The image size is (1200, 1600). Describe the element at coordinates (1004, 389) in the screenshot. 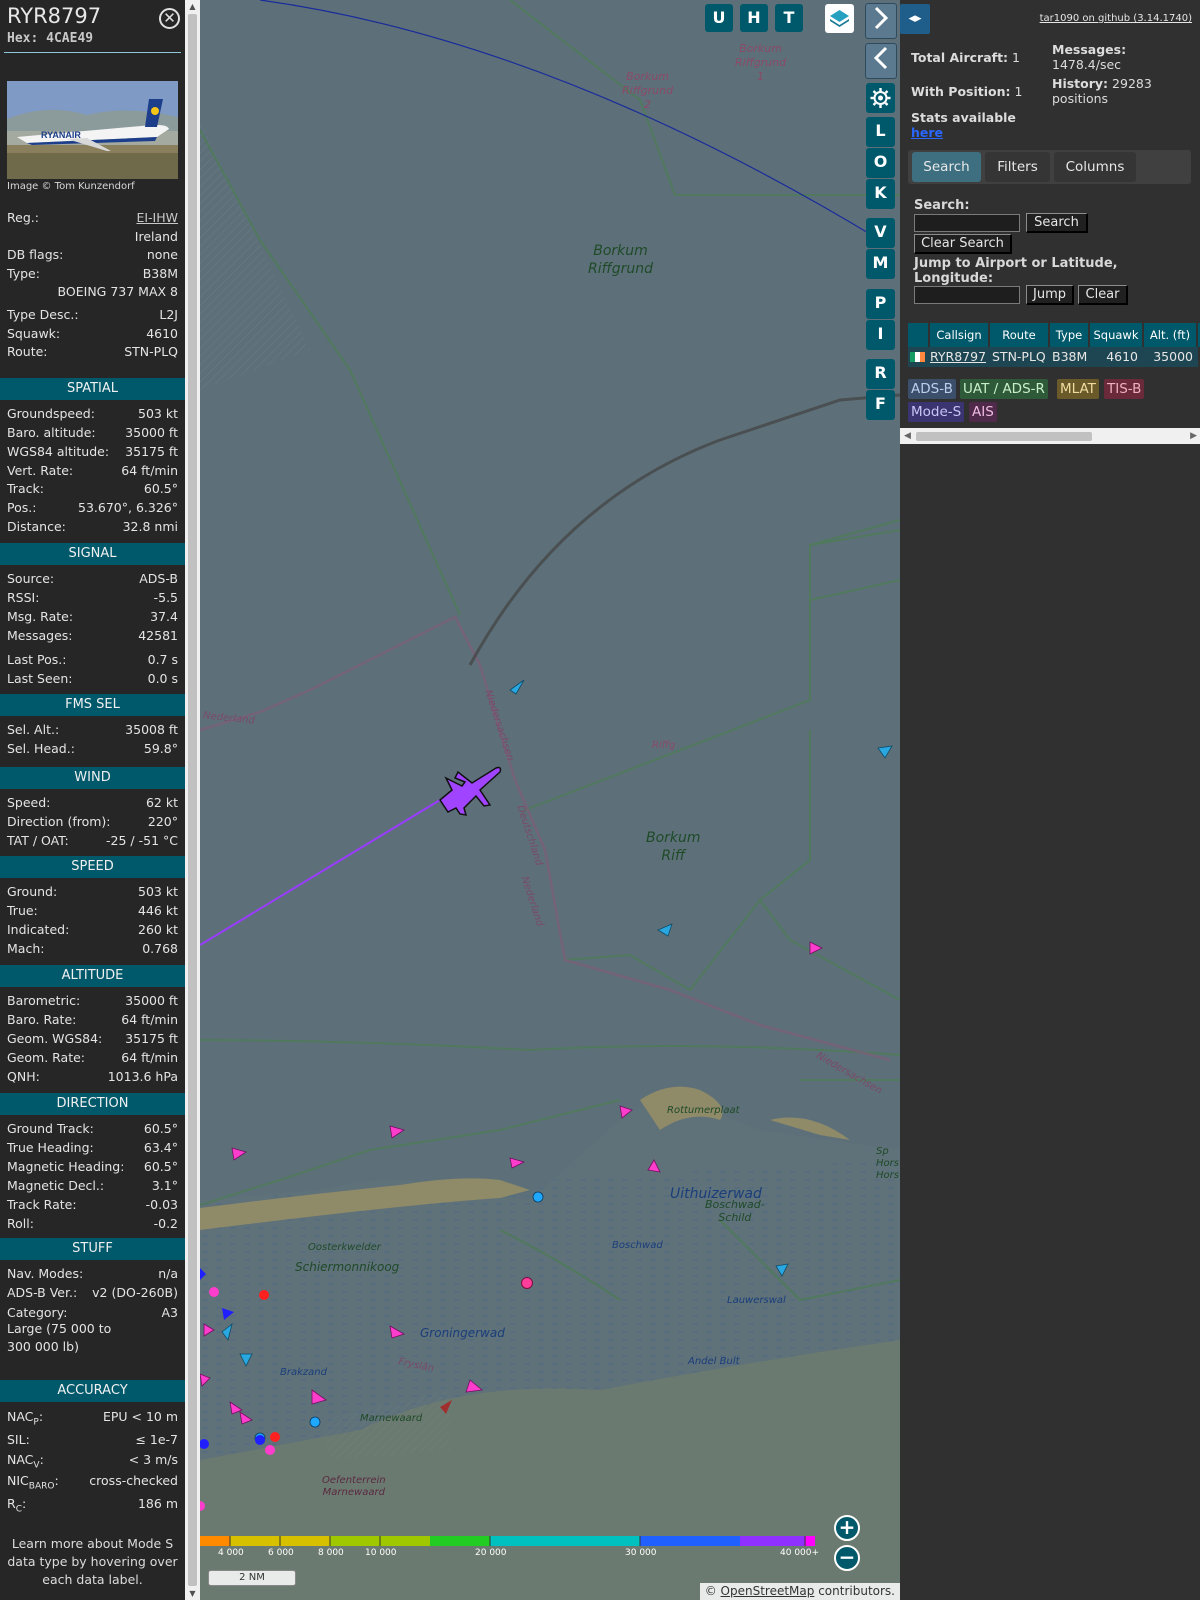

I see `legend-uat-adsr: UAT / ADS-R` at that location.